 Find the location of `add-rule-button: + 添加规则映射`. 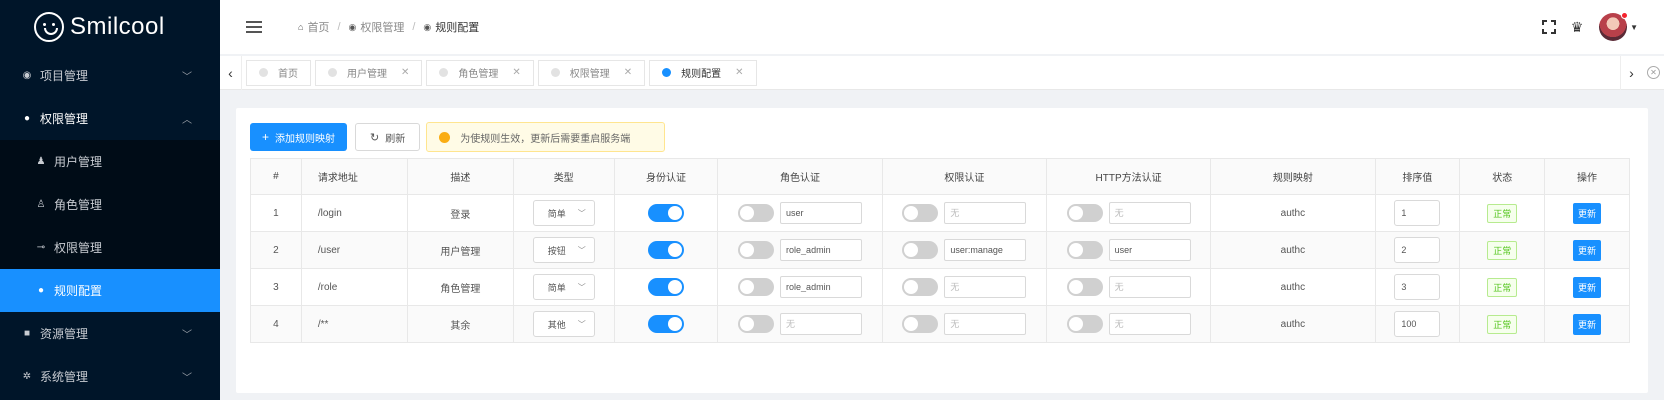

add-rule-button: + 添加规则映射 is located at coordinates (299, 137).